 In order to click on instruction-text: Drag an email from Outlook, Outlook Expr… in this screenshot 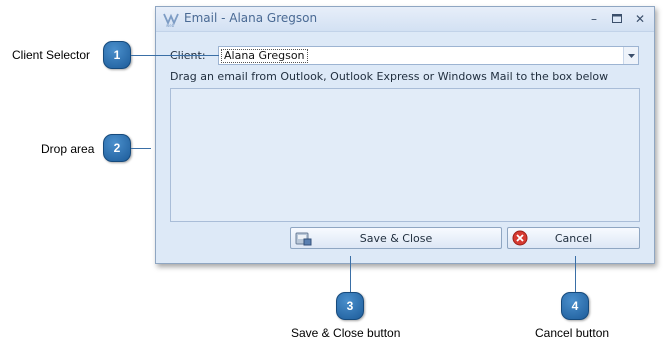, I will do `click(389, 76)`.